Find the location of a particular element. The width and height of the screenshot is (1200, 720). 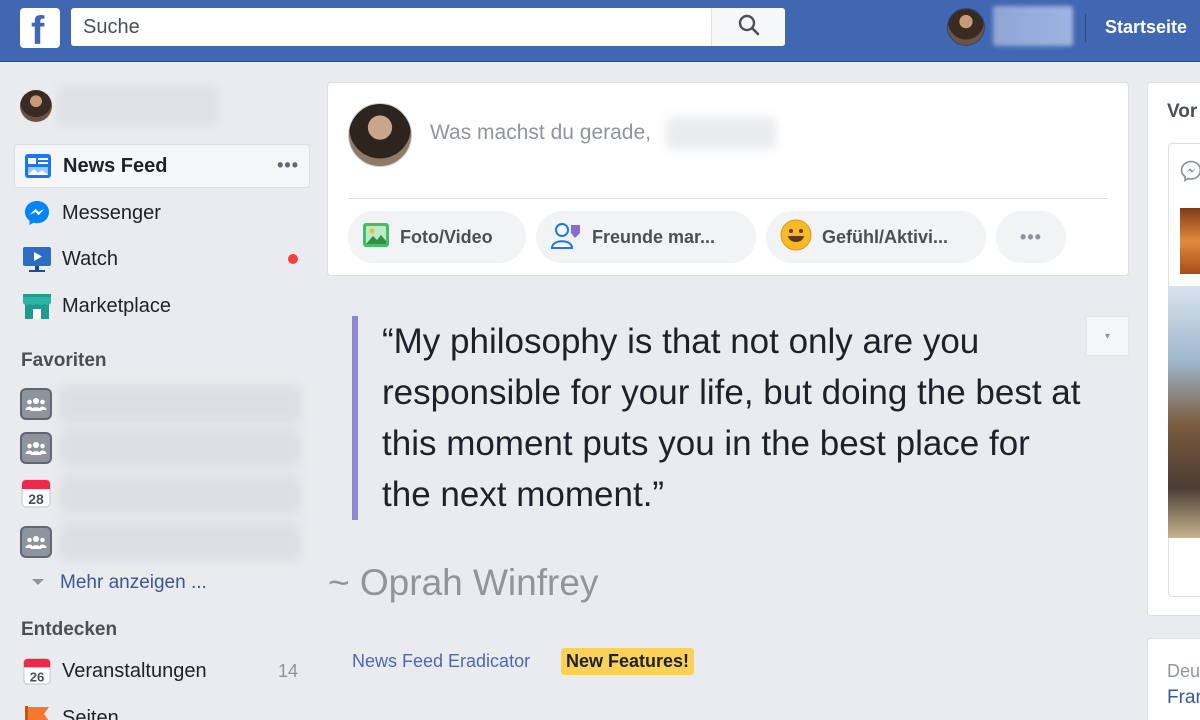

sidebar-item-messenger: Messenger is located at coordinates (162, 213).